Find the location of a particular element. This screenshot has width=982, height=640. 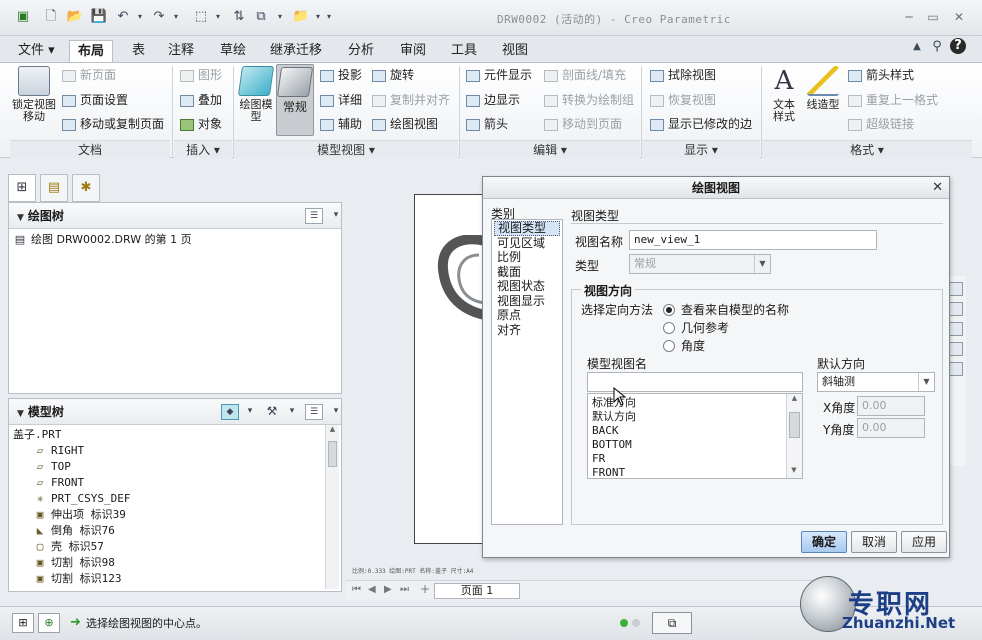

tree-settings-icon: ☰ is located at coordinates (314, 412).